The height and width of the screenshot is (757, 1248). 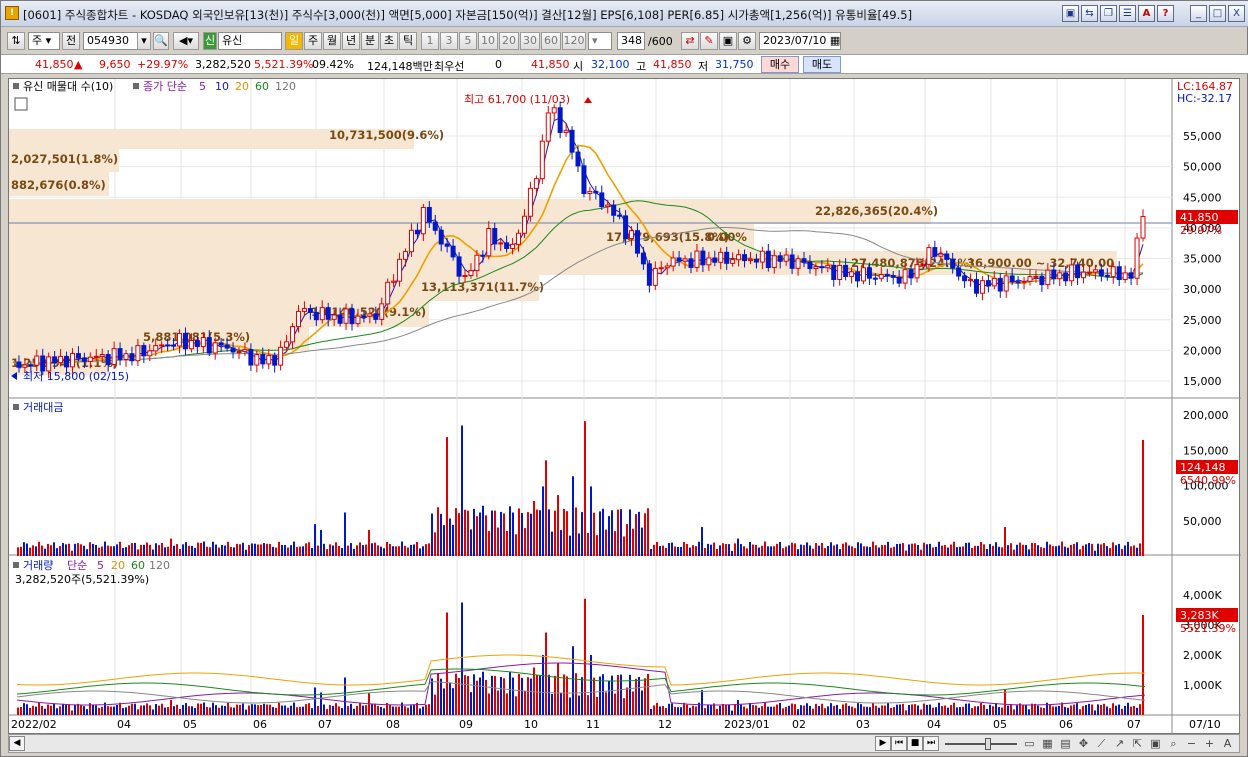 What do you see at coordinates (1146, 13) in the screenshot?
I see `font-icon: A` at bounding box center [1146, 13].